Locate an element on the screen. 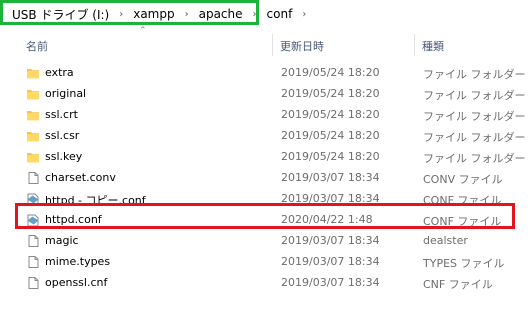 The height and width of the screenshot is (330, 530). file-type: CNF ファイル is located at coordinates (458, 284).